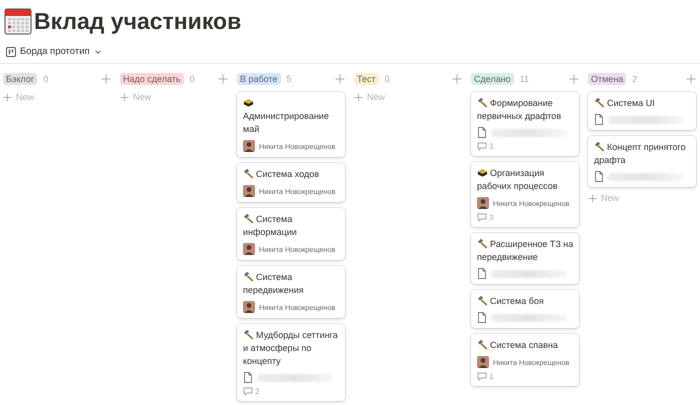 The height and width of the screenshot is (405, 700). Describe the element at coordinates (642, 103) in the screenshot. I see `card-title: Система UI` at that location.